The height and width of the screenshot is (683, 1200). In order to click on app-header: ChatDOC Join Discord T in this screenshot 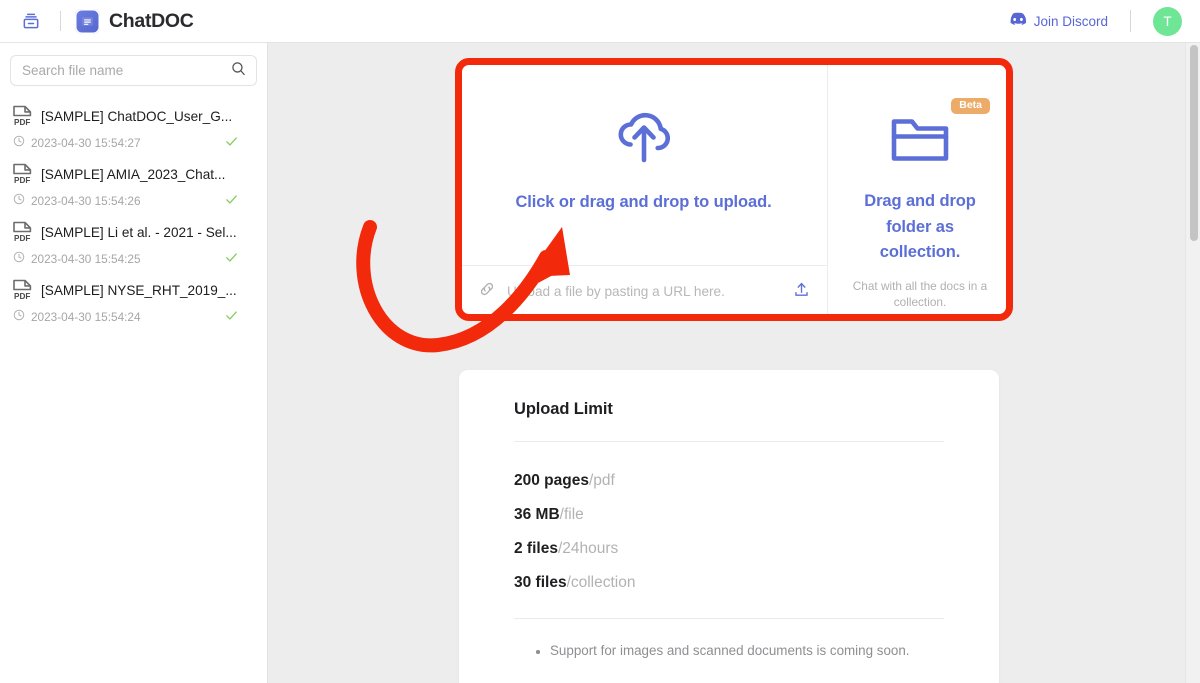, I will do `click(600, 21)`.